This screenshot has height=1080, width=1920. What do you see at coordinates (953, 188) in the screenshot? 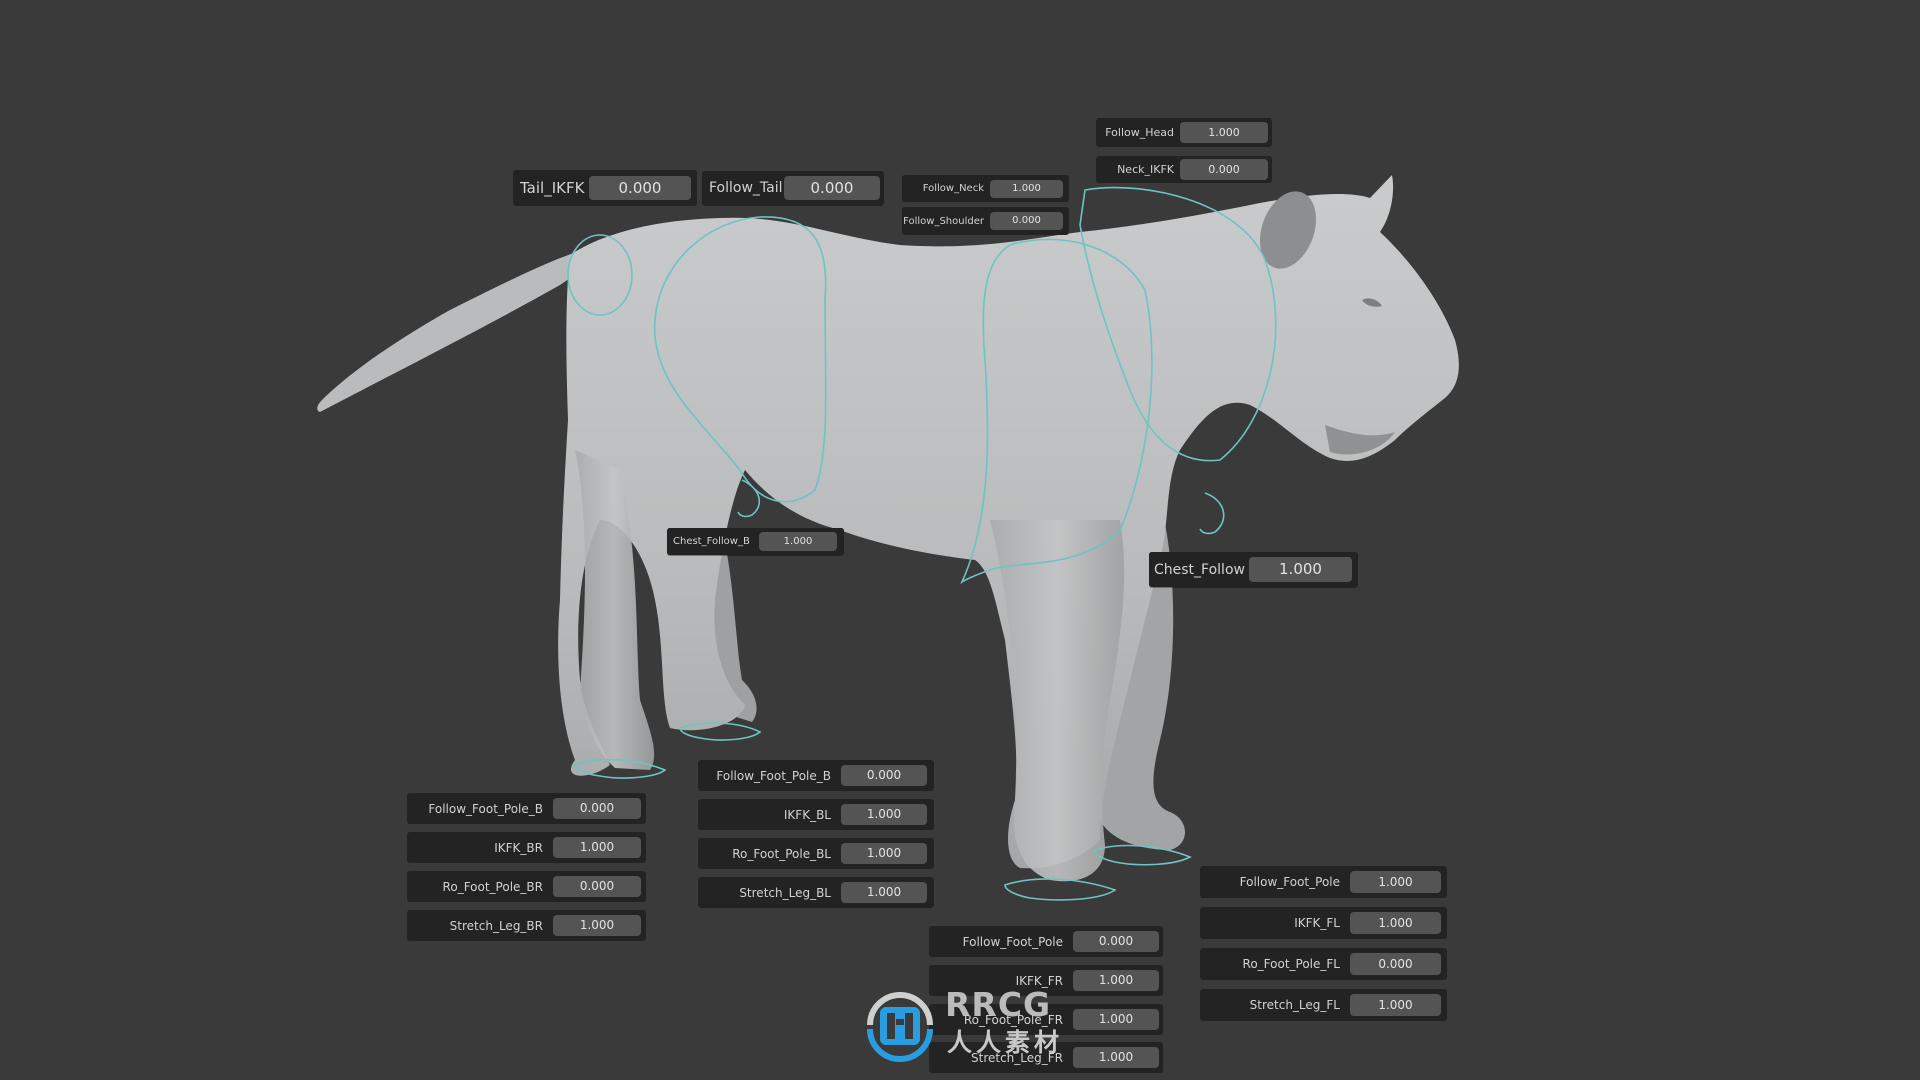
I see `follow-neck-label: Follow_Neck` at bounding box center [953, 188].